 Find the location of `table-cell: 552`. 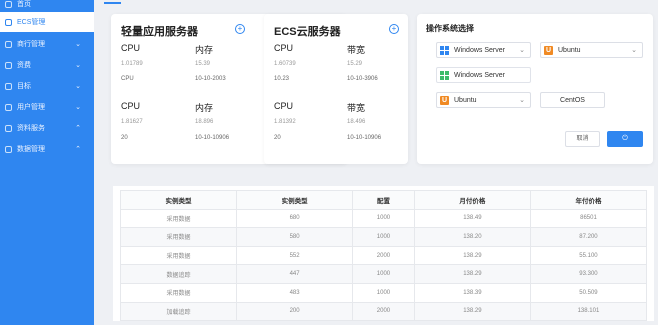

table-cell: 552 is located at coordinates (295, 255).